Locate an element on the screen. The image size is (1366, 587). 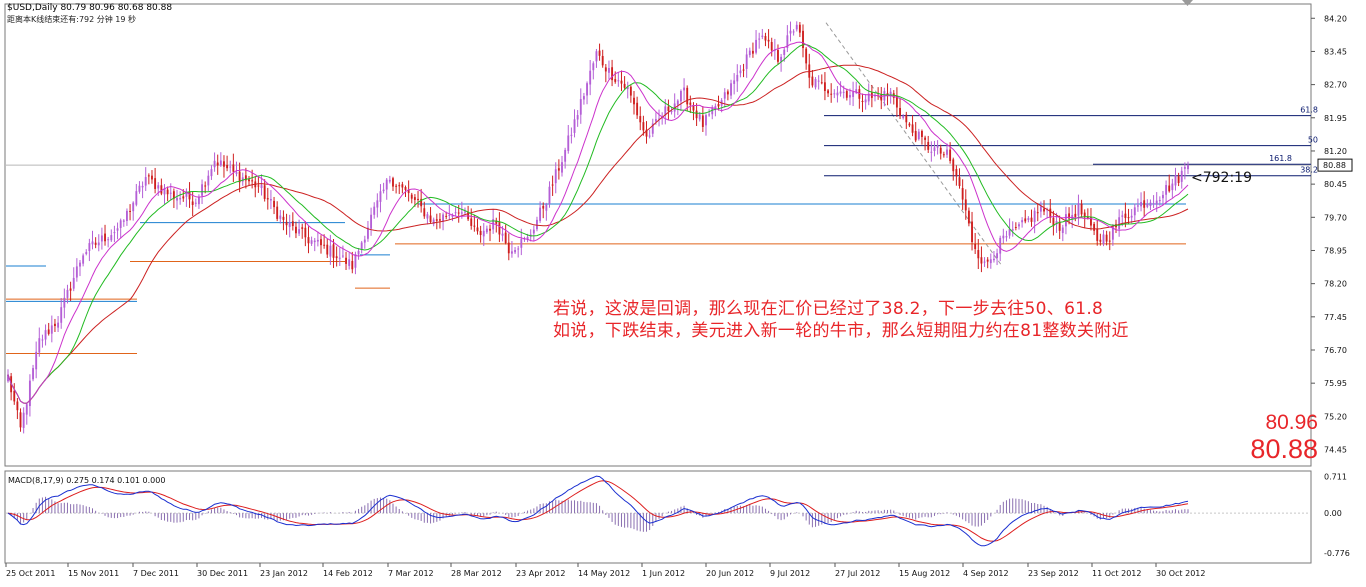
price-close-readout: 80.88 is located at coordinates (1284, 449).